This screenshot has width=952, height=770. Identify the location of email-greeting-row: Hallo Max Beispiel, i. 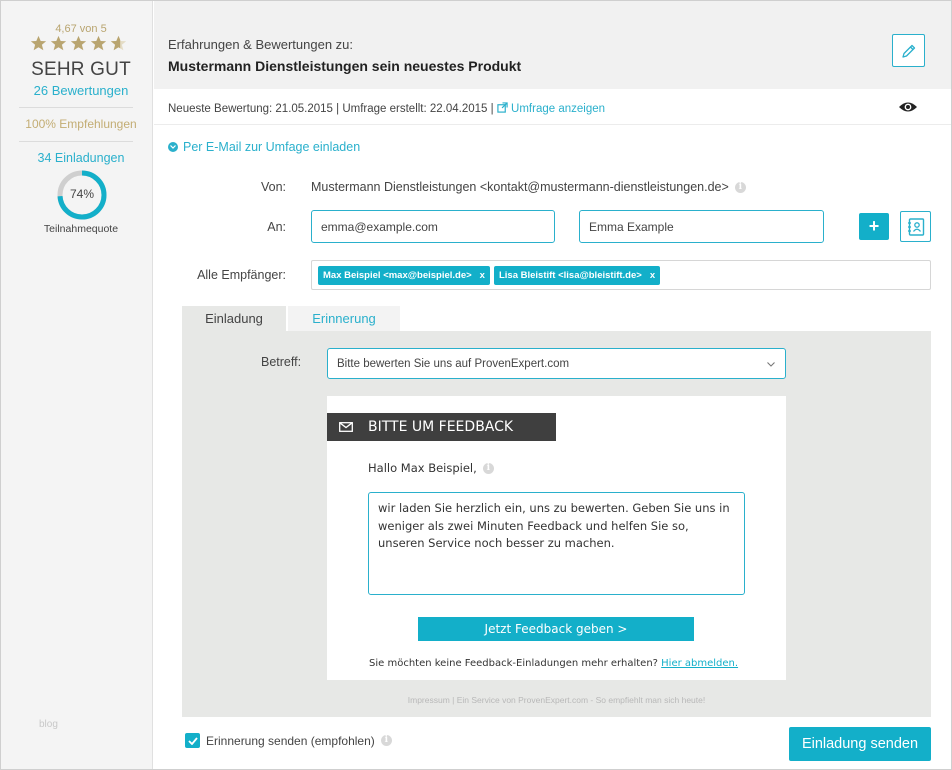
(431, 468).